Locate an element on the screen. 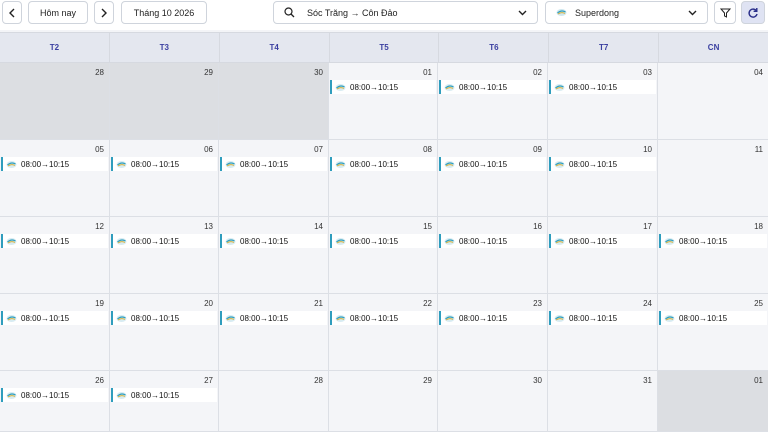  day-cell: 02 08:00→10:15 is located at coordinates (493, 101).